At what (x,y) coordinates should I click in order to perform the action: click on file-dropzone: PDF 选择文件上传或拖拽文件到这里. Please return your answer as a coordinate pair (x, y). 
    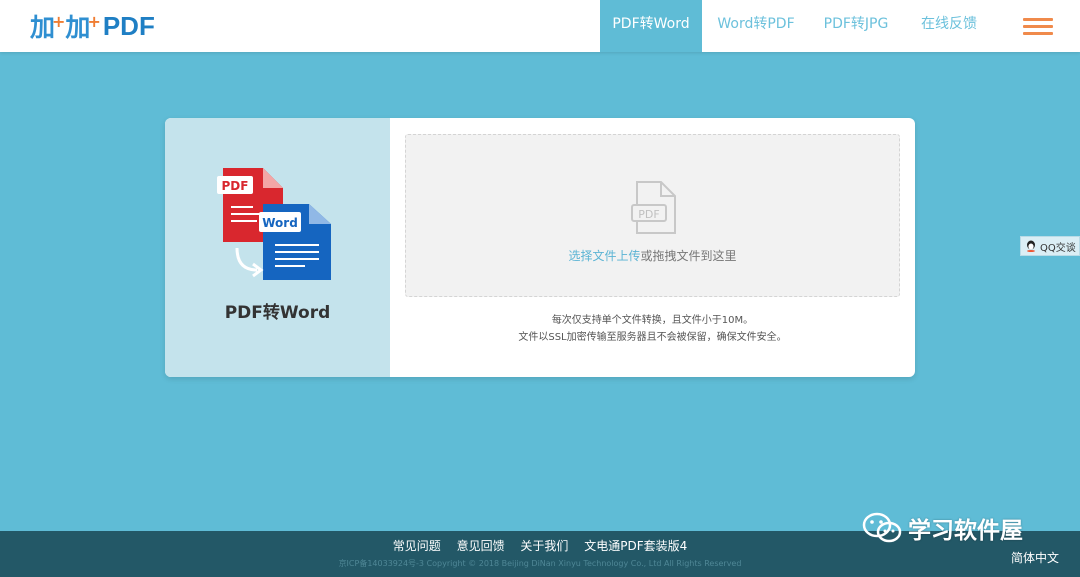
    Looking at the image, I should click on (652, 215).